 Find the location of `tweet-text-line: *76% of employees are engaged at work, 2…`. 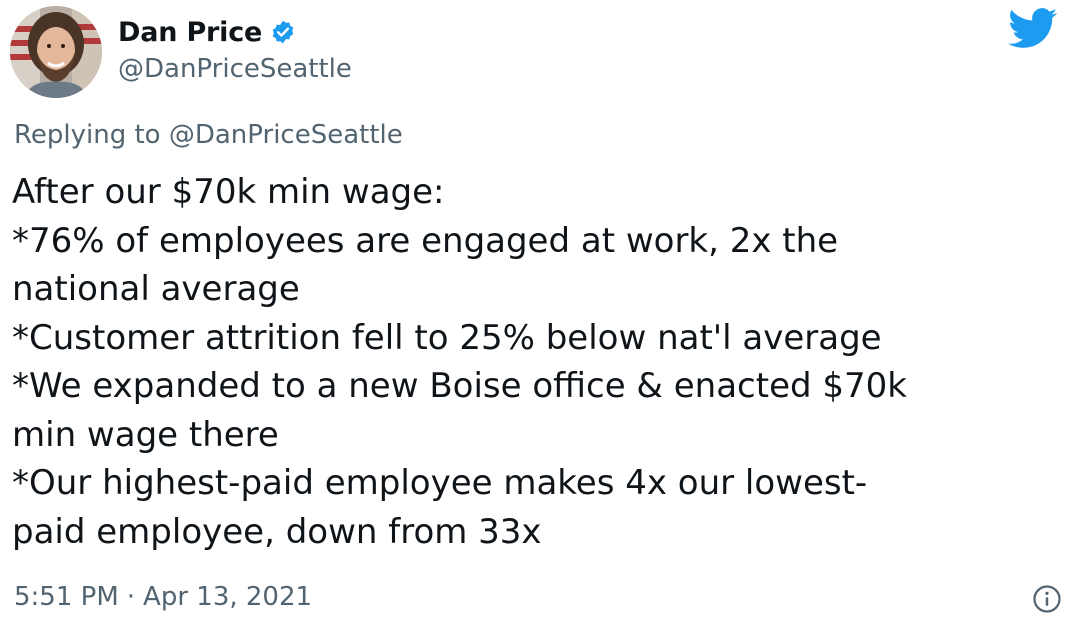

tweet-text-line: *76% of employees are engaged at work, 2… is located at coordinates (425, 240).